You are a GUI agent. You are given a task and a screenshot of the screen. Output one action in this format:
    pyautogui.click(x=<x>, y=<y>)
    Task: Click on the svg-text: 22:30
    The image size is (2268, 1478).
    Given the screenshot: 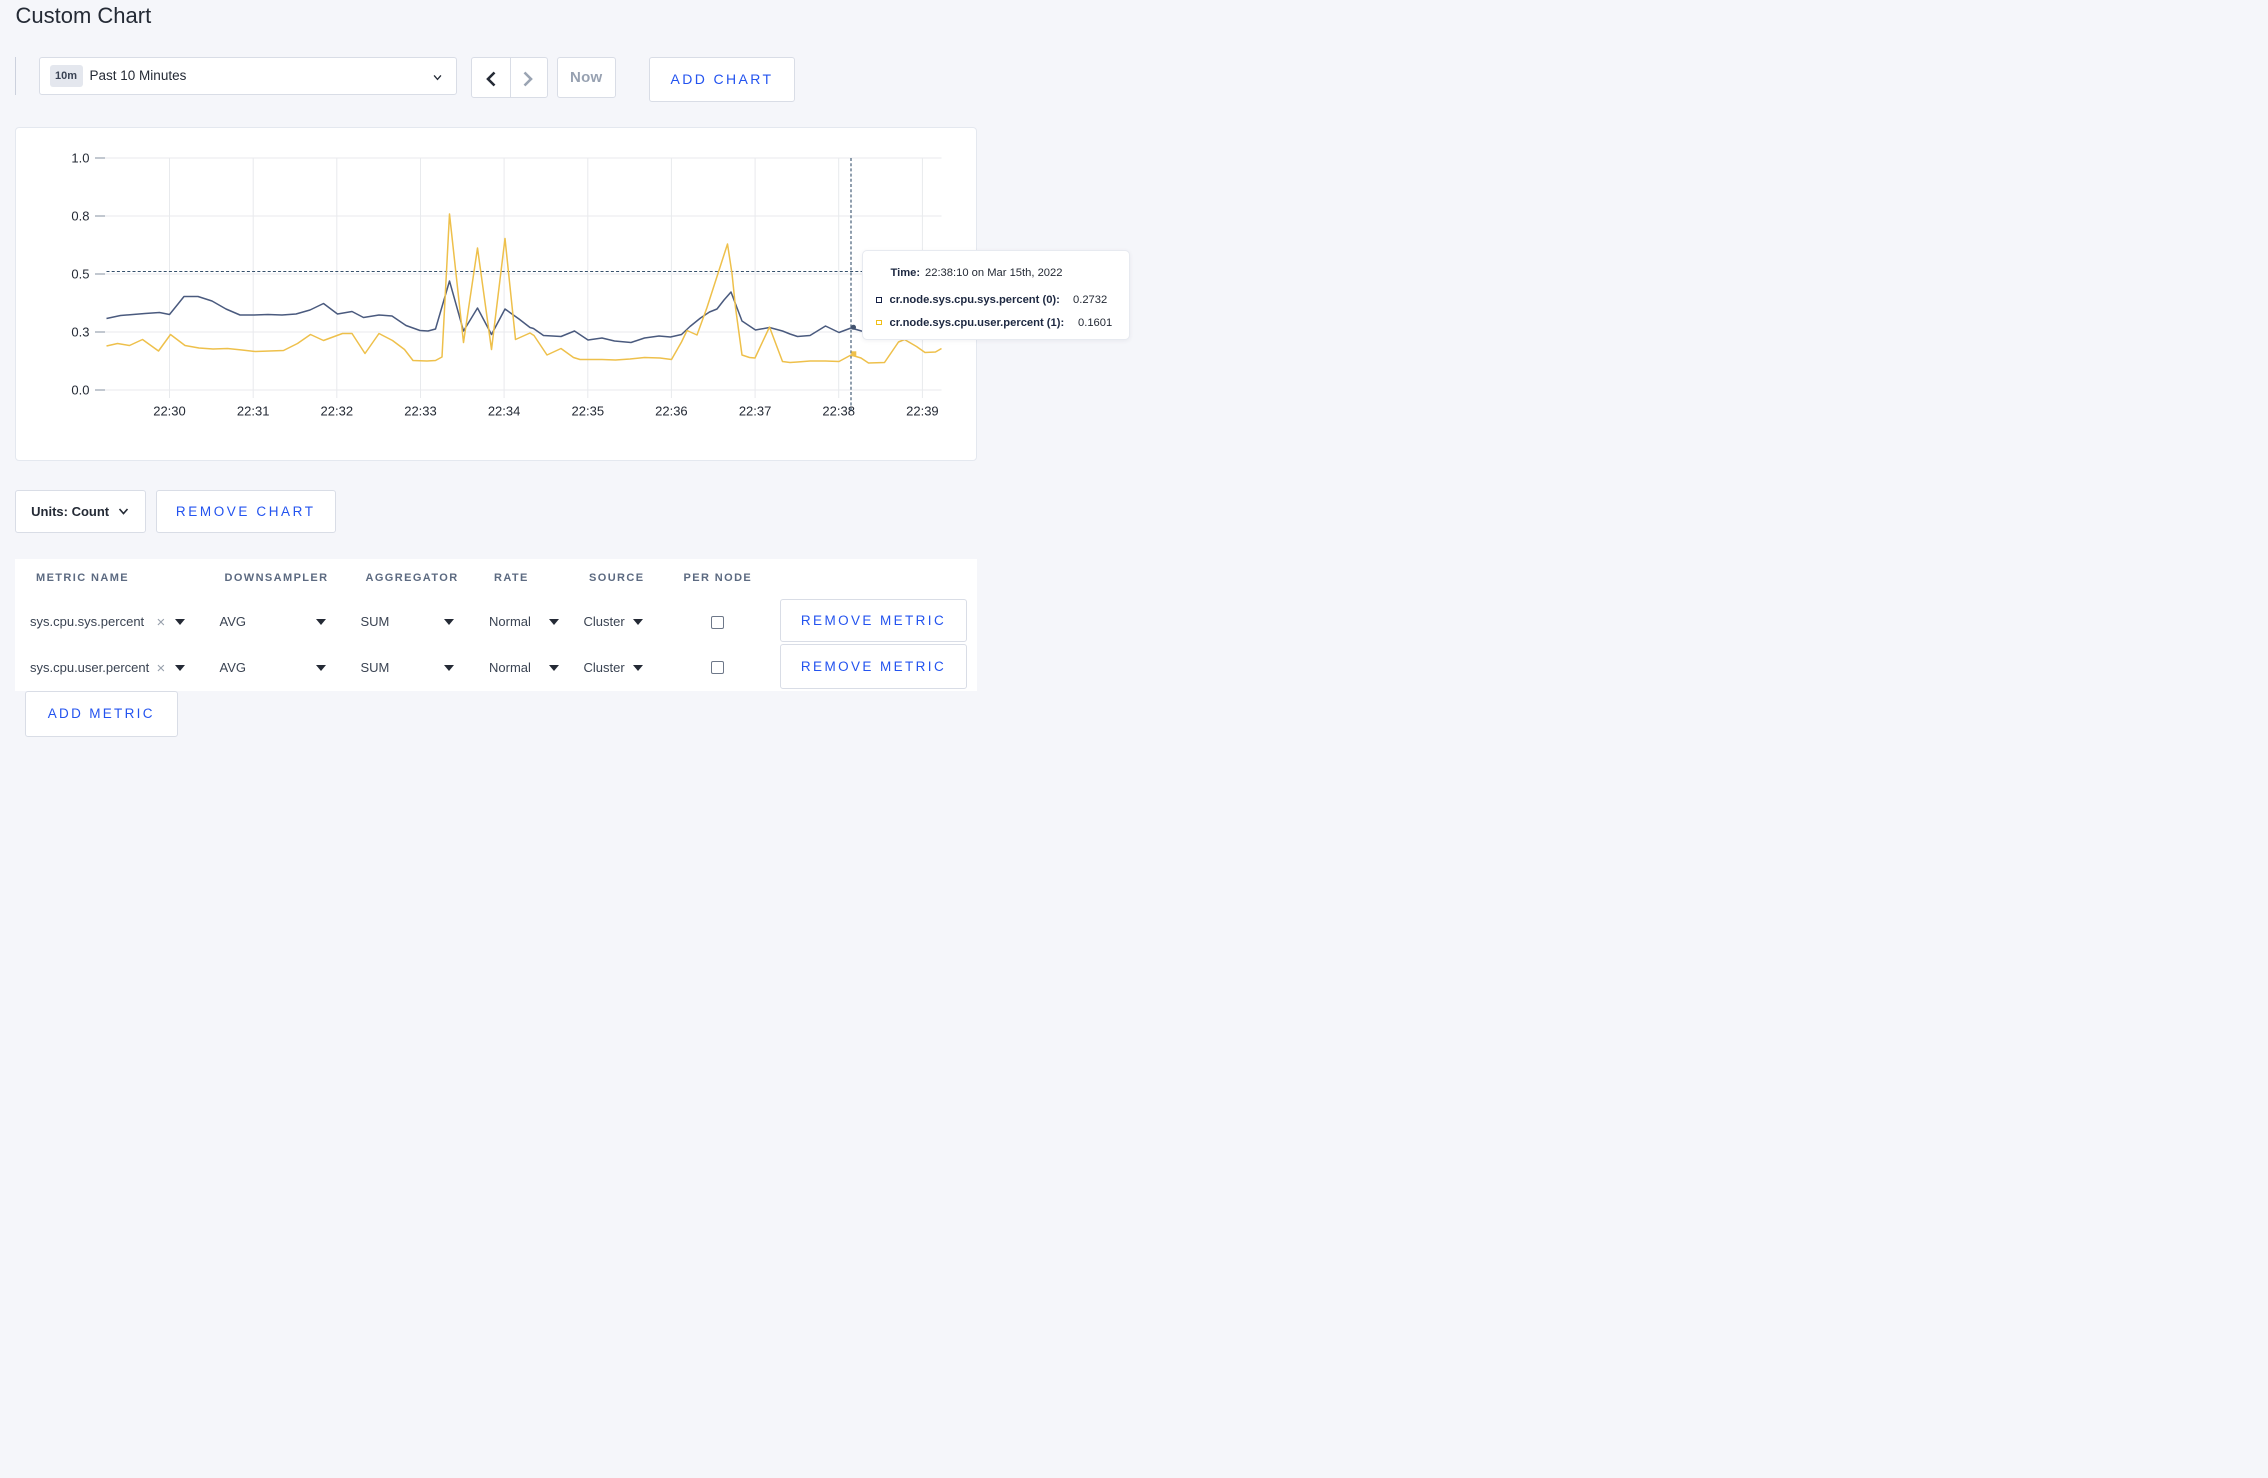 What is the action you would take?
    pyautogui.click(x=169, y=411)
    